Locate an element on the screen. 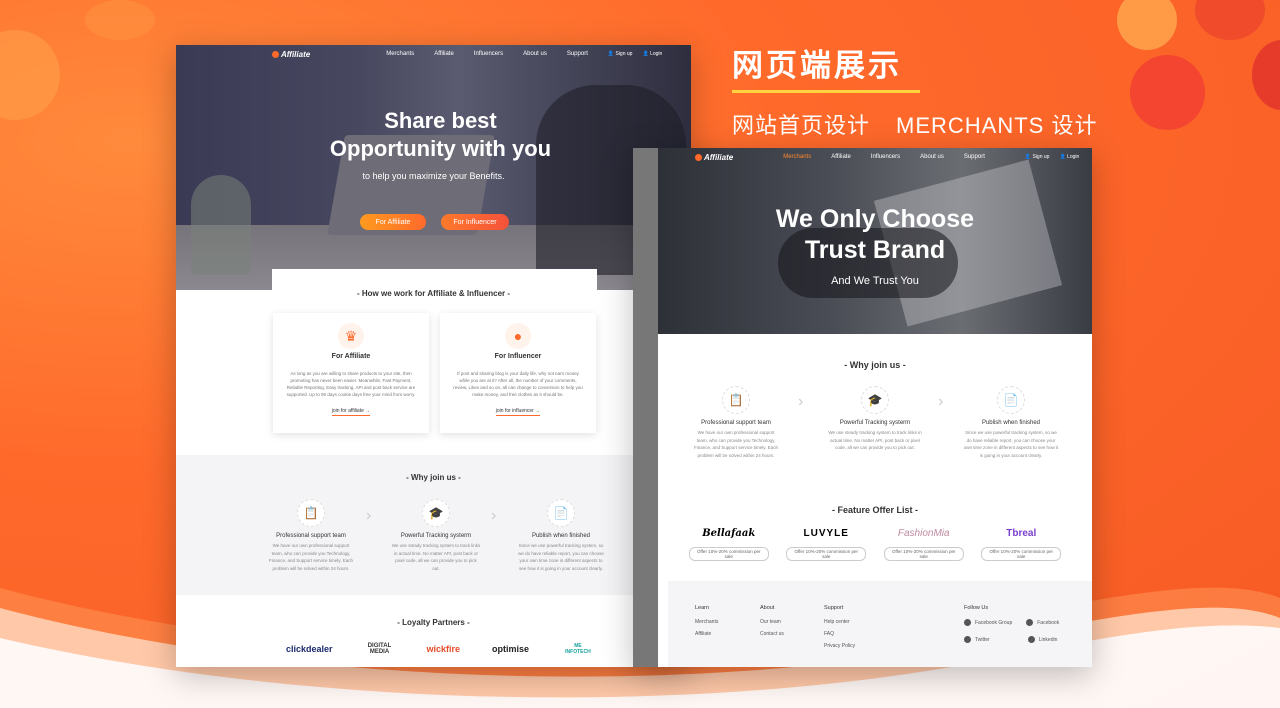 The image size is (1280, 708). partner-logo: wickfire is located at coordinates (443, 649).